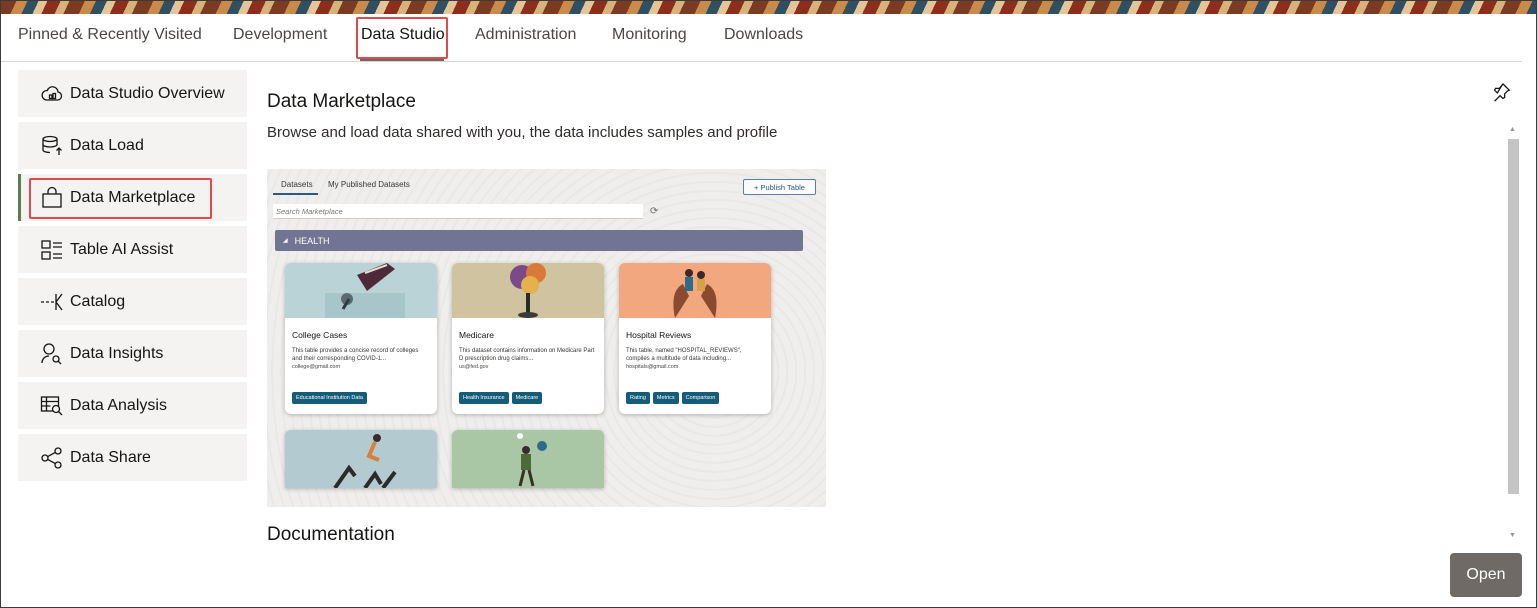 Image resolution: width=1537 pixels, height=608 pixels. What do you see at coordinates (484, 398) in the screenshot?
I see `card-tag: Health Insurance` at bounding box center [484, 398].